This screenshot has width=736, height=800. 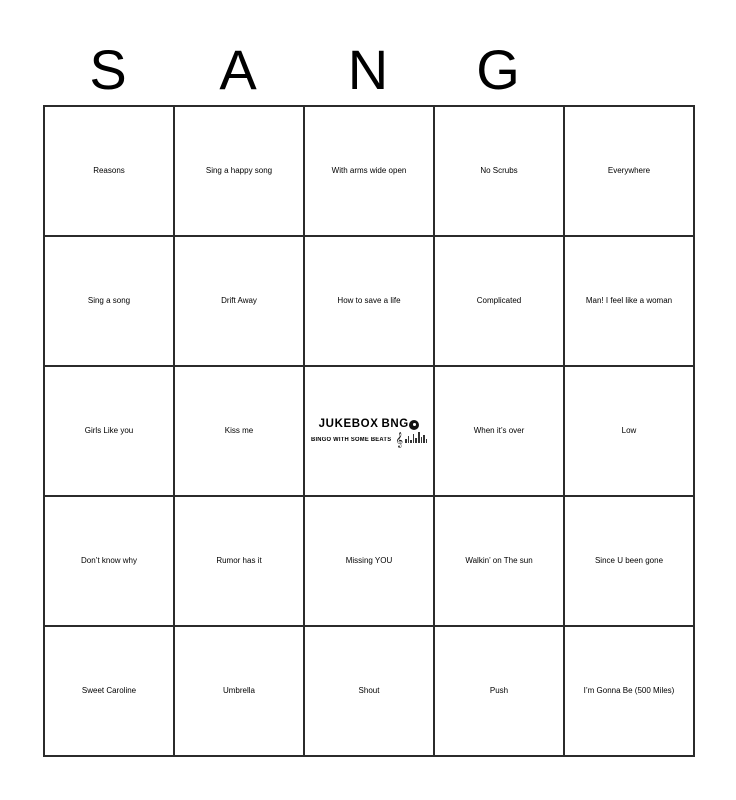 I want to click on jukebox-bingo-logo: JUKEBOX B NG BINGO WITH SOME BEATS 𝄞, so click(x=369, y=432).